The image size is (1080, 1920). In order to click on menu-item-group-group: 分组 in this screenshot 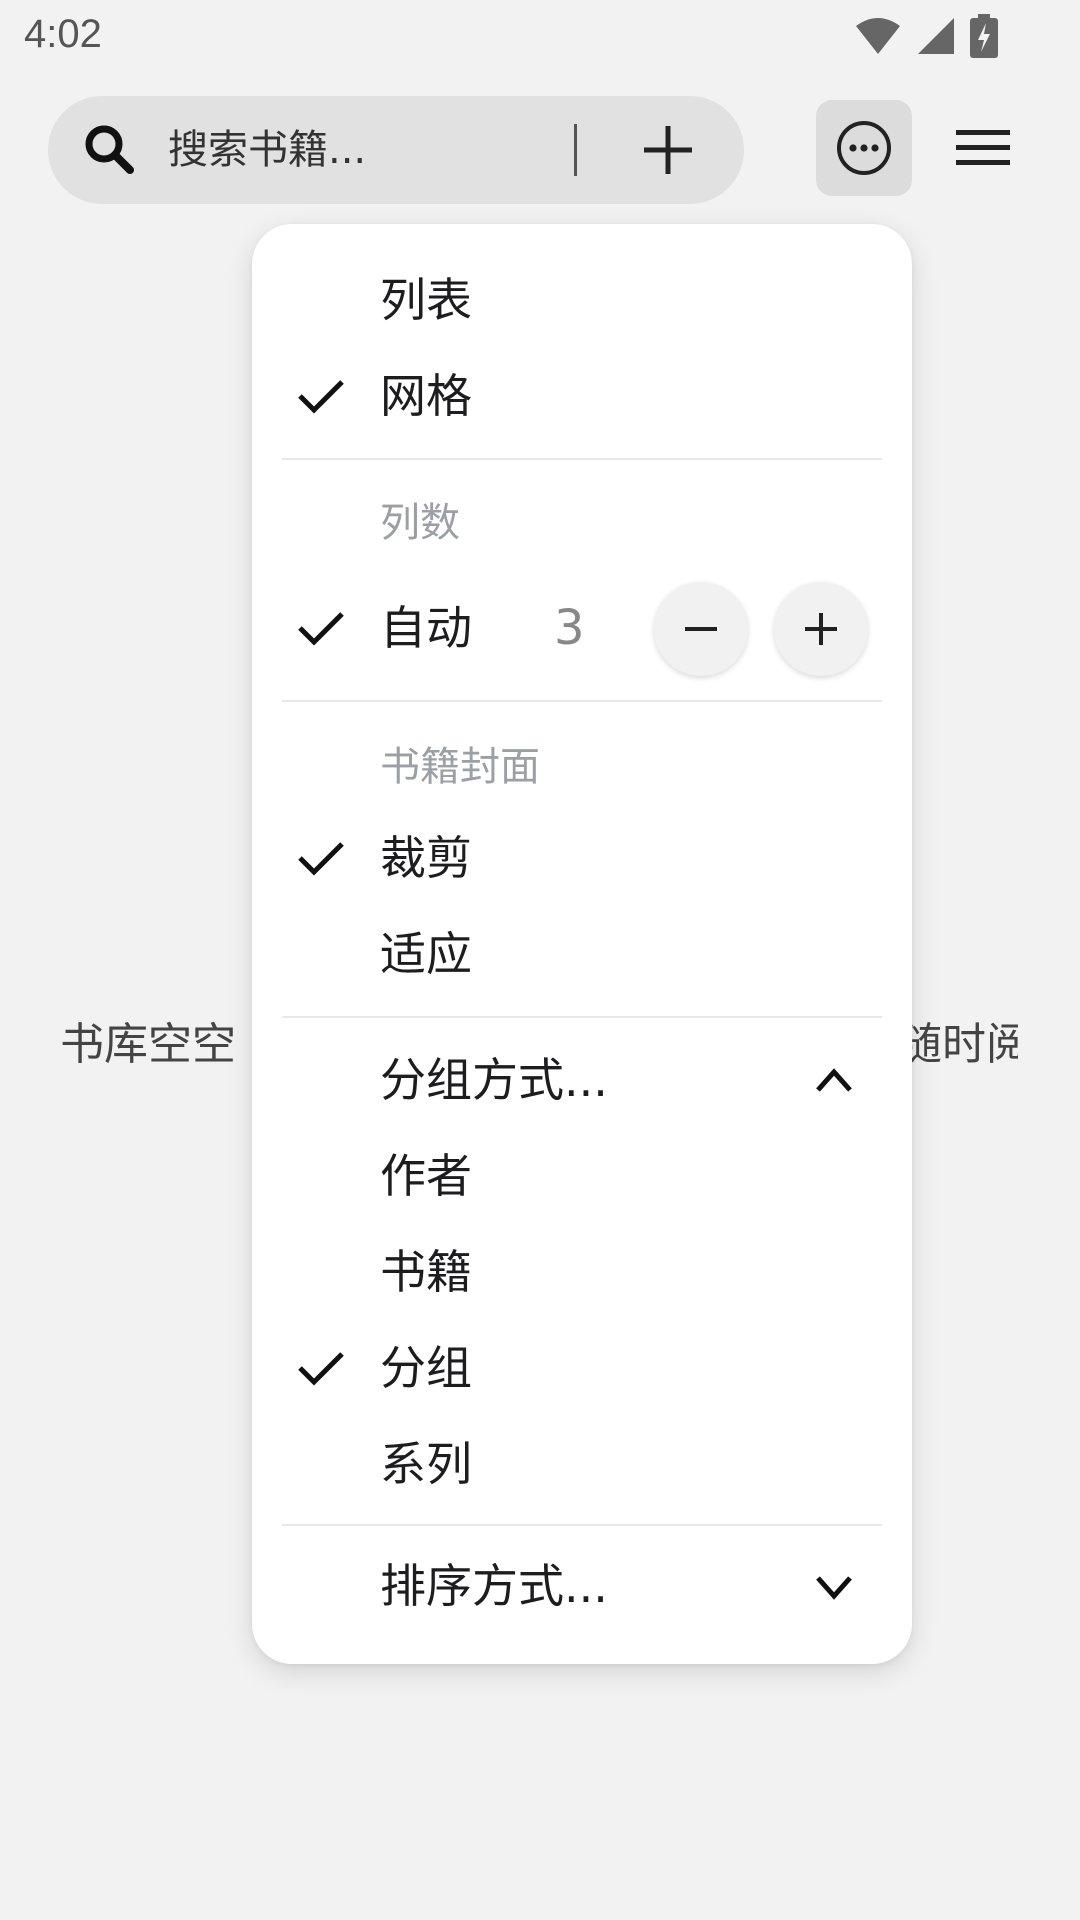, I will do `click(582, 1368)`.